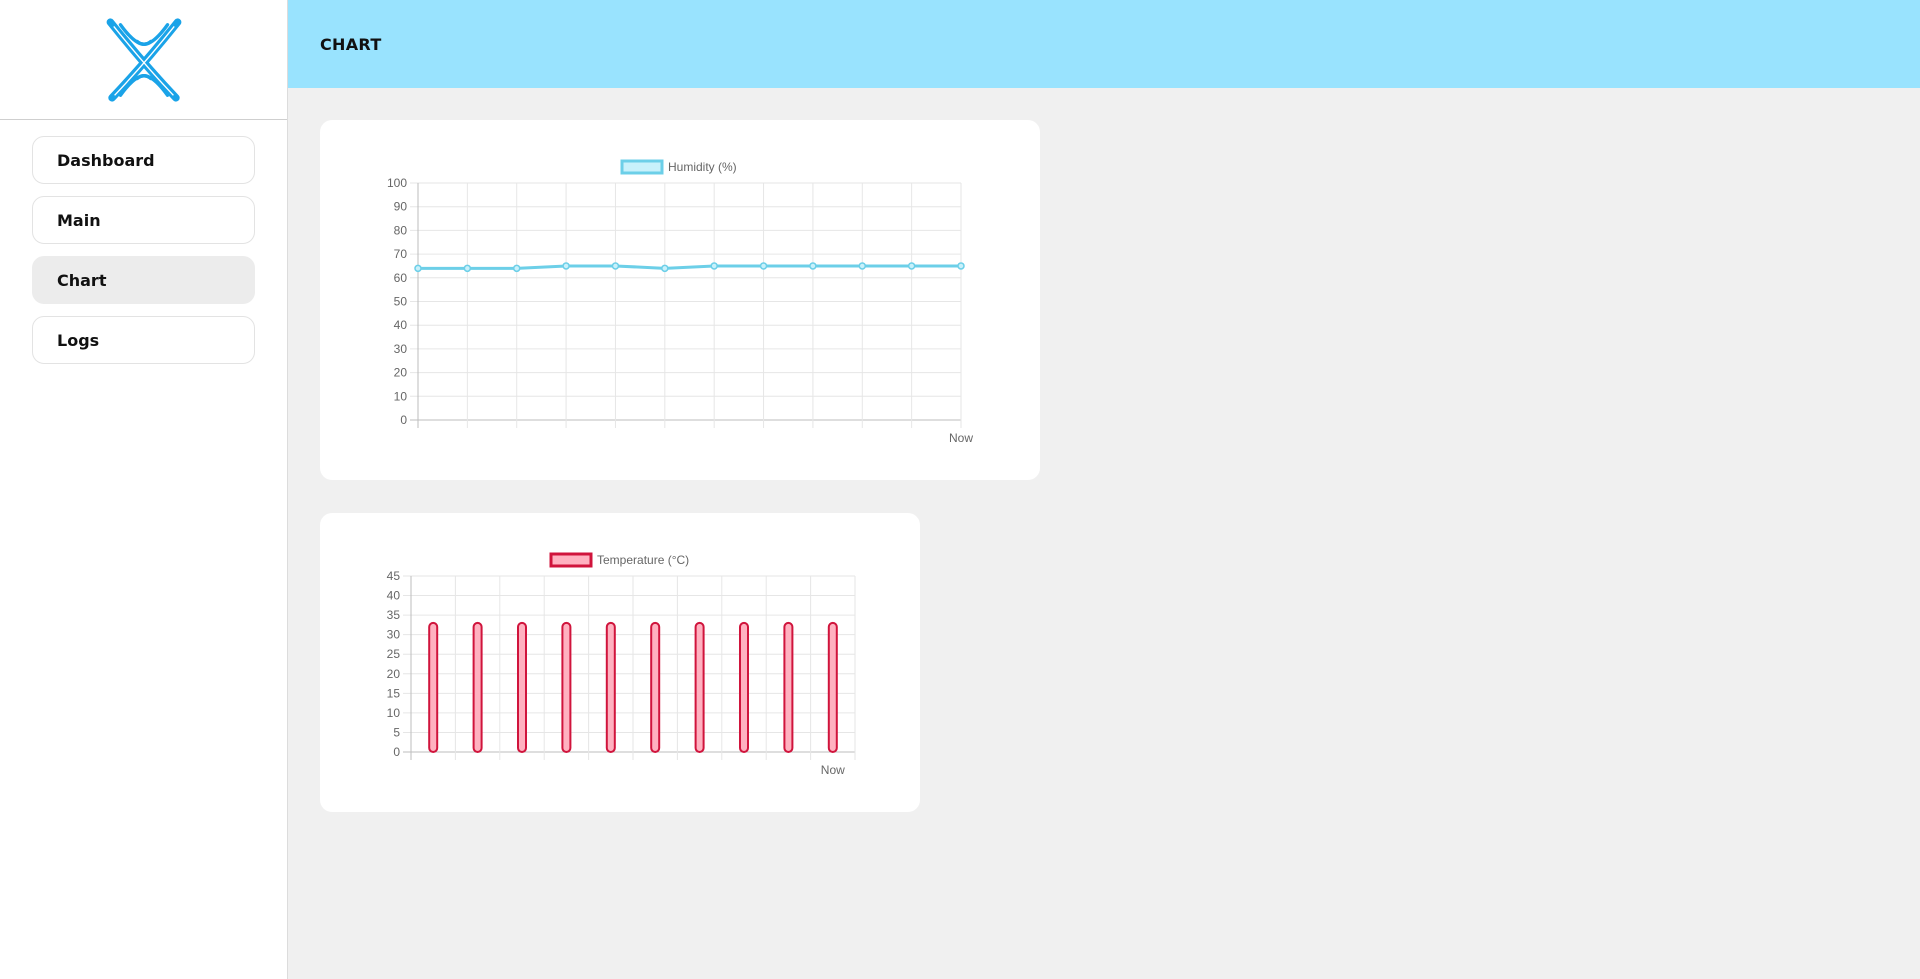  Describe the element at coordinates (394, 615) in the screenshot. I see `y-tick-label: 35` at that location.